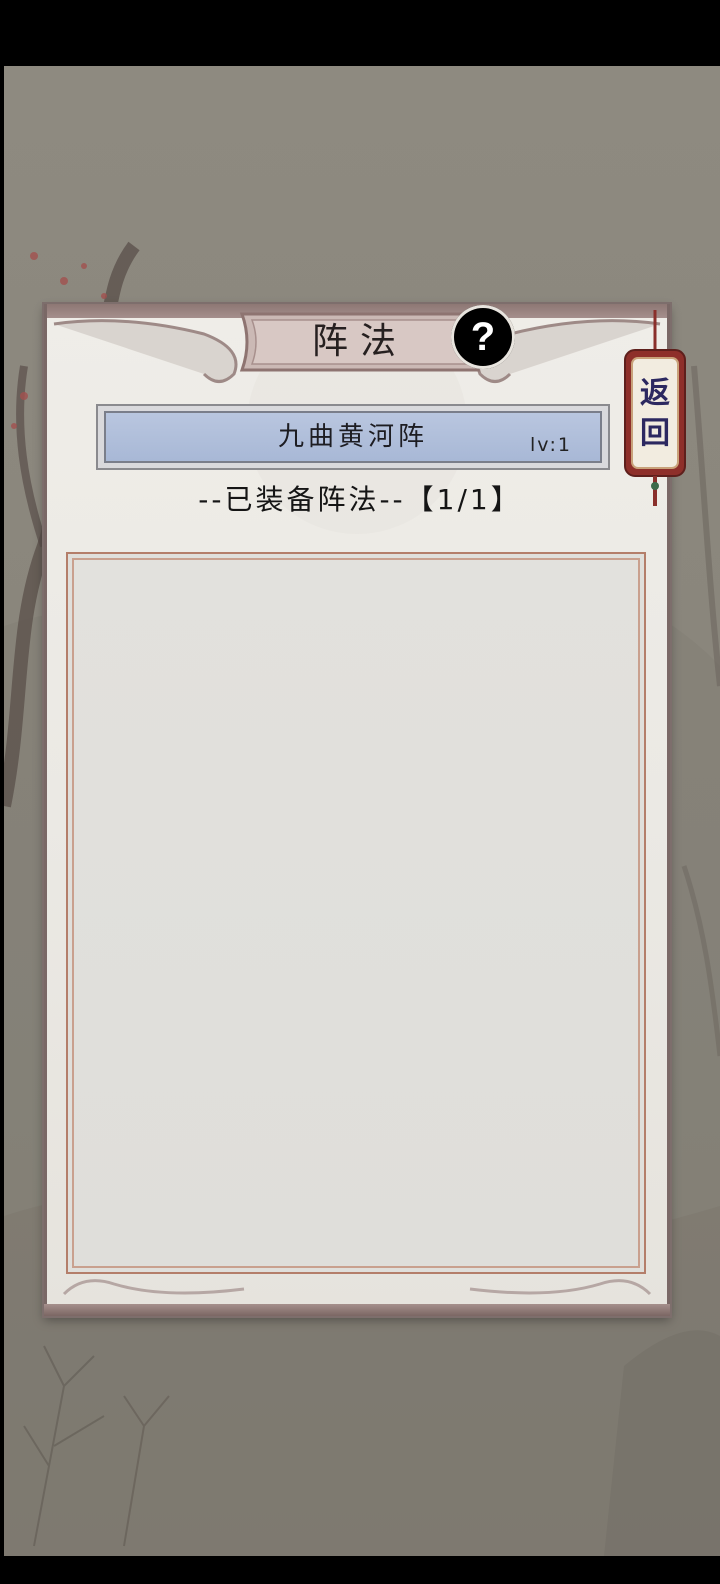 This screenshot has width=720, height=1584. What do you see at coordinates (655, 413) in the screenshot?
I see `back-button-label: 返回` at bounding box center [655, 413].